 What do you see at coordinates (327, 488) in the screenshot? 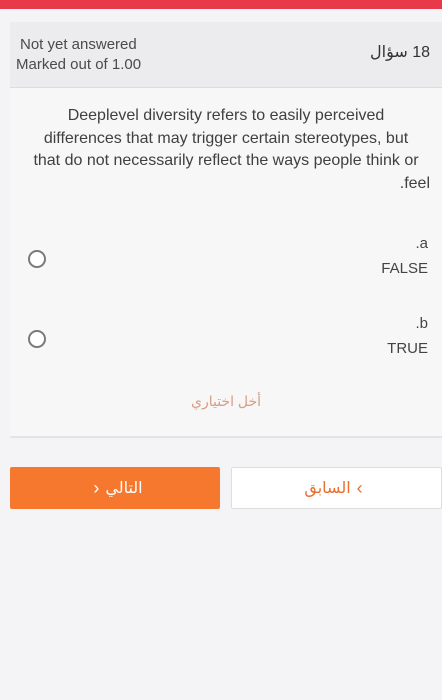
I see `previous-label: السابق` at bounding box center [327, 488].